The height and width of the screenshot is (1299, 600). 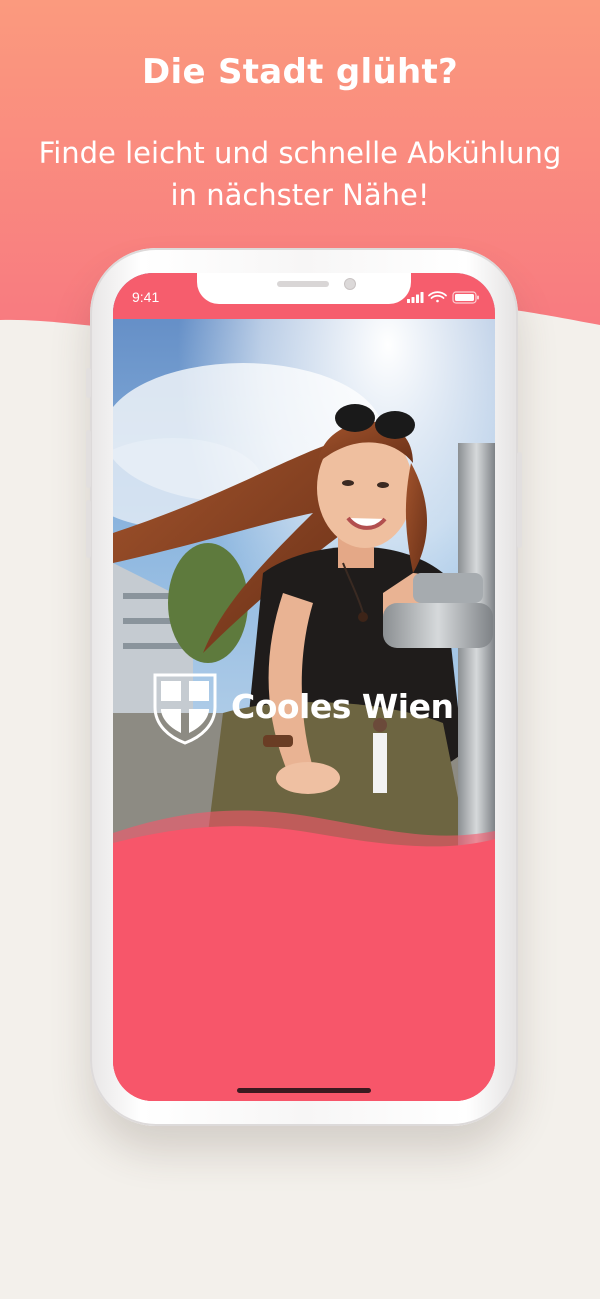 I want to click on status-icons, so click(x=443, y=297).